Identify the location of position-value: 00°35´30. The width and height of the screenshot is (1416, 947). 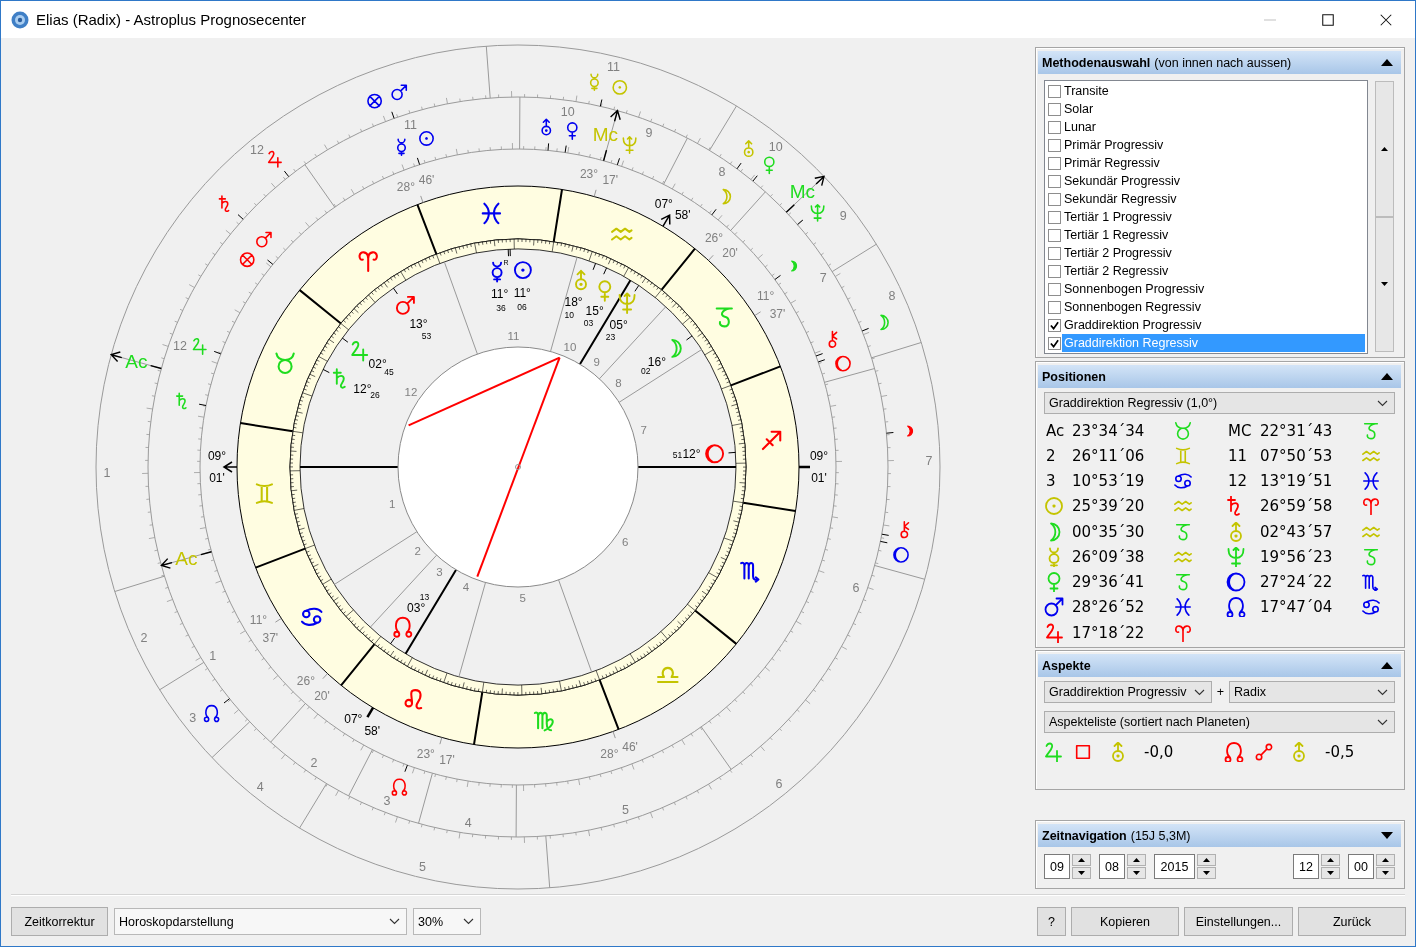
(1108, 531).